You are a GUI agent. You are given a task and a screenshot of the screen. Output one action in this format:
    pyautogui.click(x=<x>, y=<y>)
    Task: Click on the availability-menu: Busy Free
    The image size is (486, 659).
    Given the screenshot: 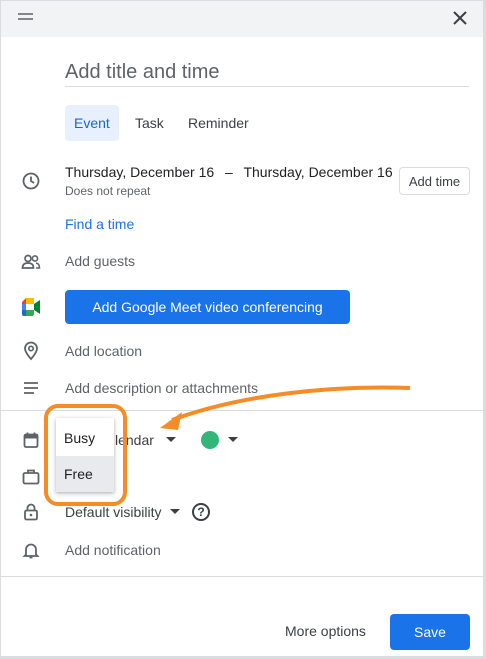 What is the action you would take?
    pyautogui.click(x=85, y=455)
    